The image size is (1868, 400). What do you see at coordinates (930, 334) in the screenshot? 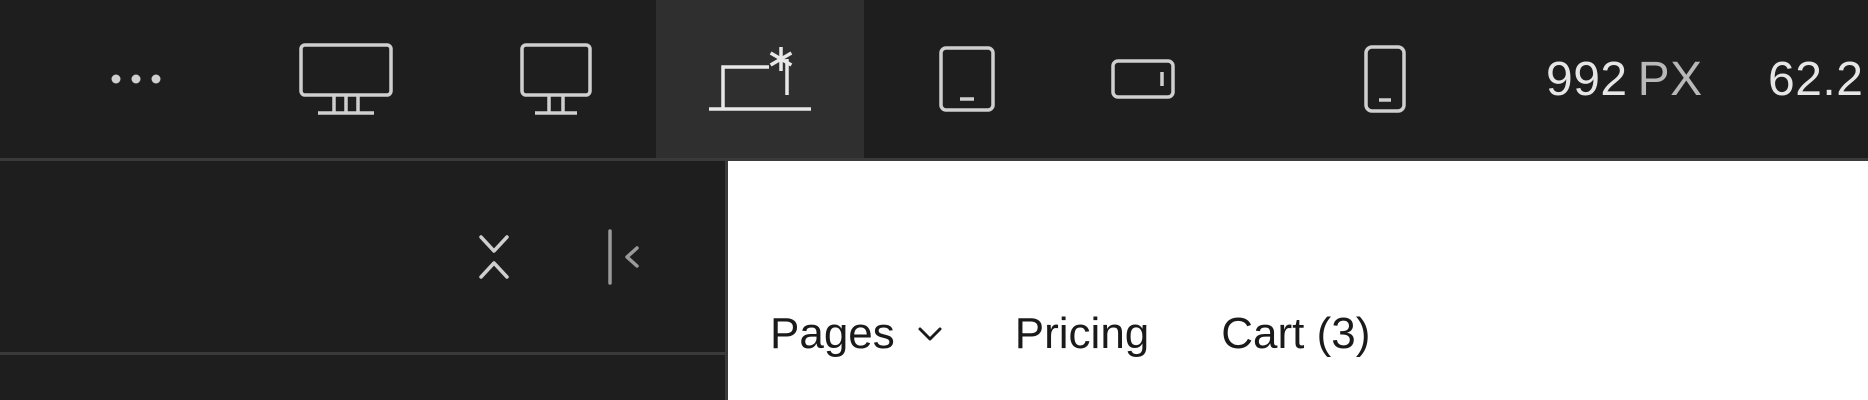
I see `chevron-down-icon` at bounding box center [930, 334].